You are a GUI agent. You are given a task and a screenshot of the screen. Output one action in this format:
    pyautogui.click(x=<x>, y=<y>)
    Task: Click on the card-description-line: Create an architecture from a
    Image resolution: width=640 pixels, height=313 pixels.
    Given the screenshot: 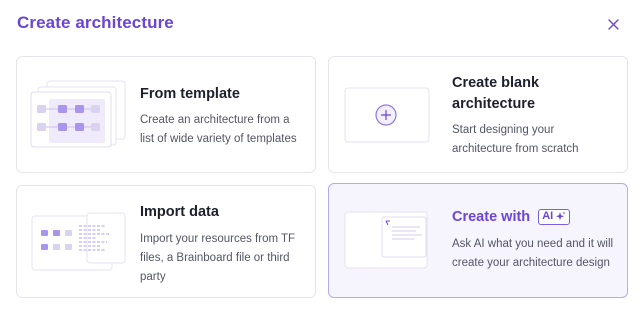 What is the action you would take?
    pyautogui.click(x=215, y=120)
    